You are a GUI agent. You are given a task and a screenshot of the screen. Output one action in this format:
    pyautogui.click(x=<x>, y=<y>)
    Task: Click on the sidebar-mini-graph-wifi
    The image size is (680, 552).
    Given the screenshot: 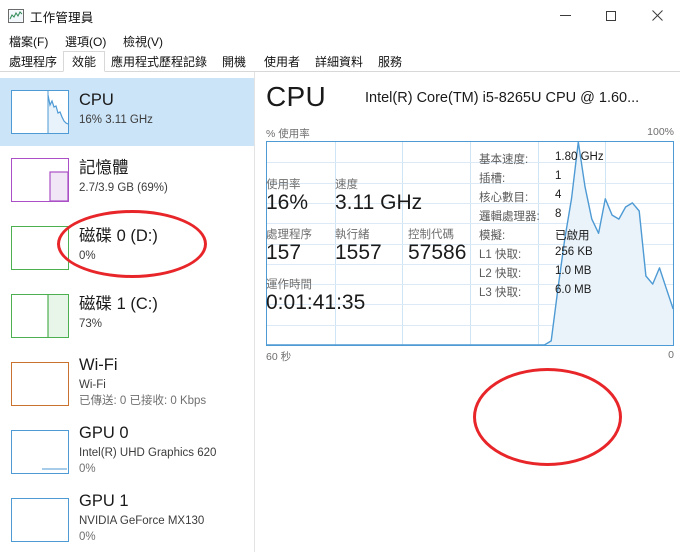 What is the action you would take?
    pyautogui.click(x=40, y=384)
    